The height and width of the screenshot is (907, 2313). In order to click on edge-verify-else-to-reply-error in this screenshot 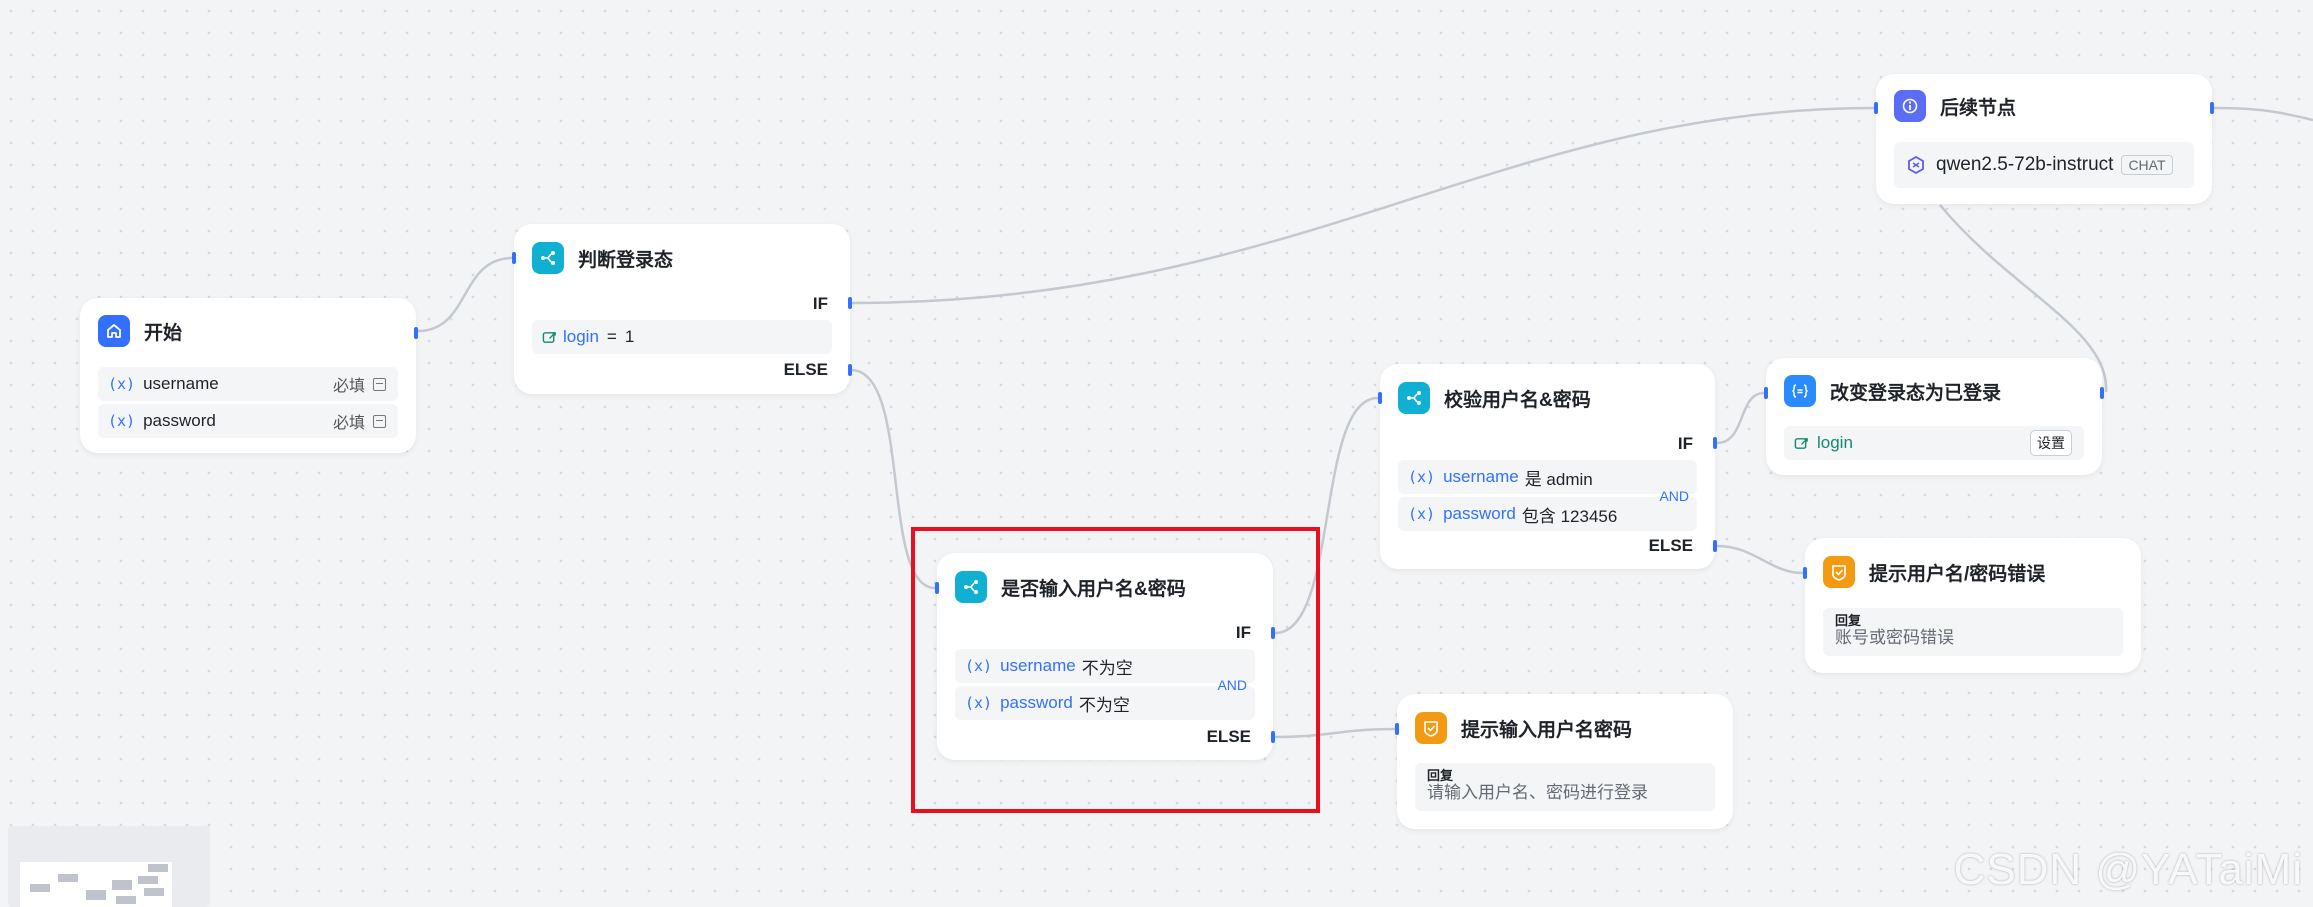, I will do `click(1760, 559)`.